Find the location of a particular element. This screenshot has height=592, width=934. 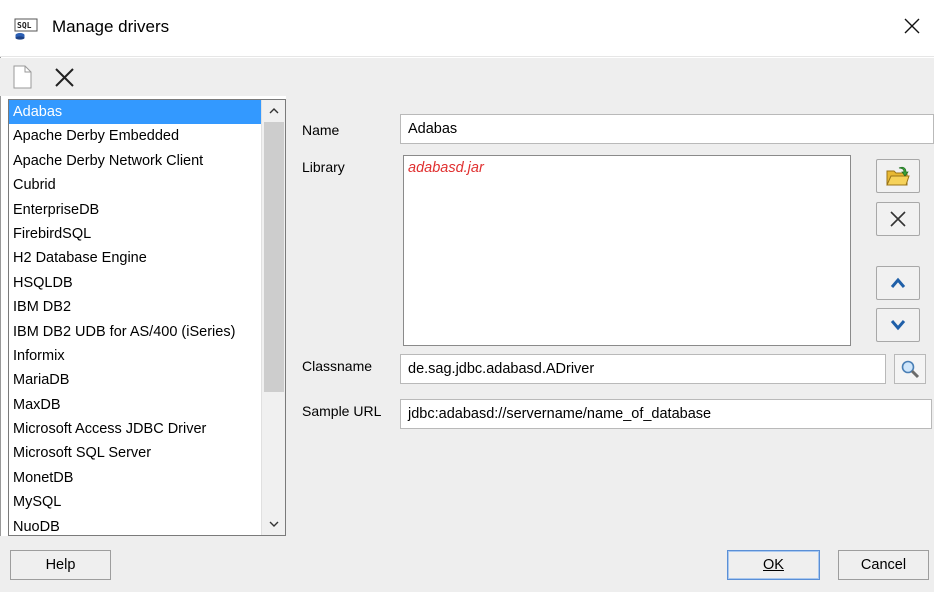

search-icon is located at coordinates (910, 369).